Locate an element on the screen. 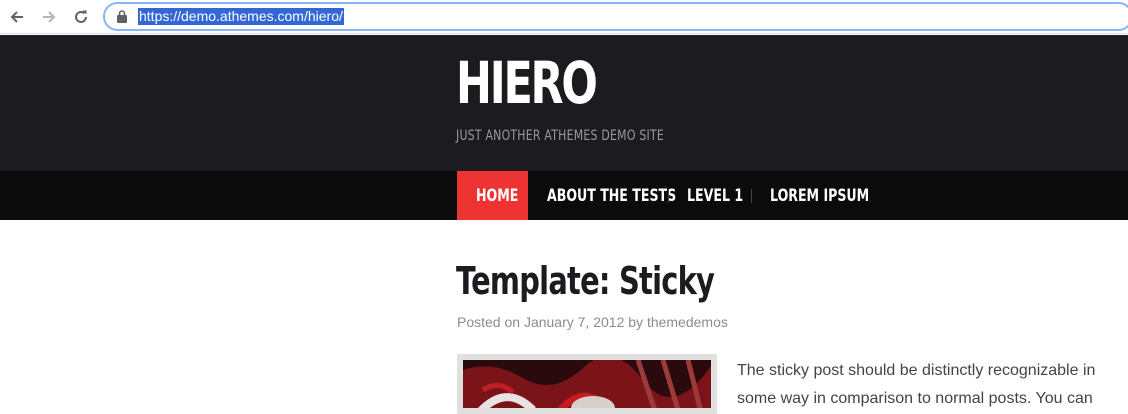 Image resolution: width=1128 pixels, height=414 pixels. browser-toolbar: https://demo.athemes.com/hiero/ is located at coordinates (564, 17).